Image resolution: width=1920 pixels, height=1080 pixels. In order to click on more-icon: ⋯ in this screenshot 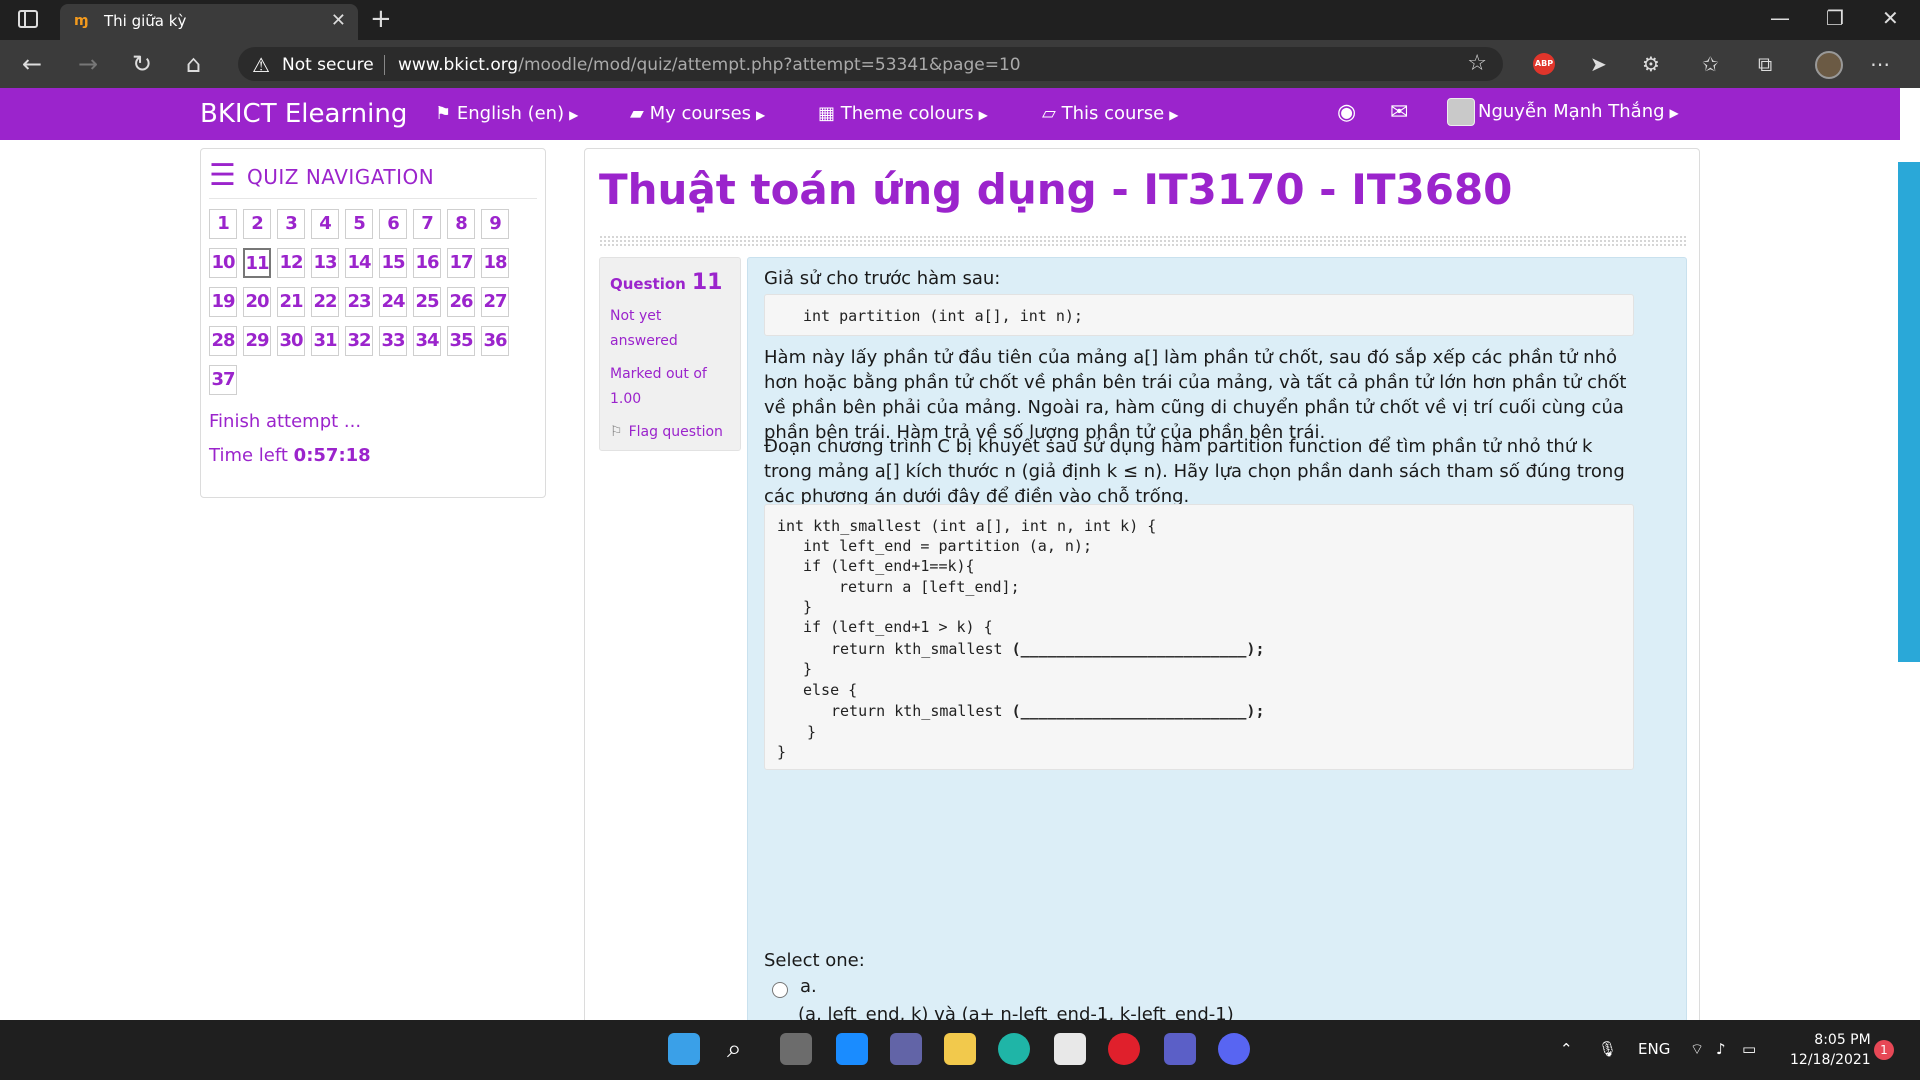, I will do `click(1880, 64)`.